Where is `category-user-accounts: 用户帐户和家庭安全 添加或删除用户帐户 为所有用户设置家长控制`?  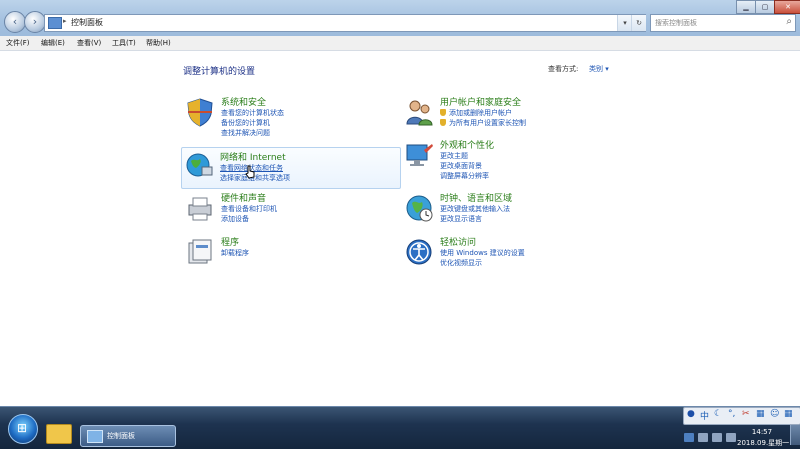 category-user-accounts: 用户帐户和家庭安全 添加或删除用户帐户 为所有用户设置家长控制 is located at coordinates (510, 115).